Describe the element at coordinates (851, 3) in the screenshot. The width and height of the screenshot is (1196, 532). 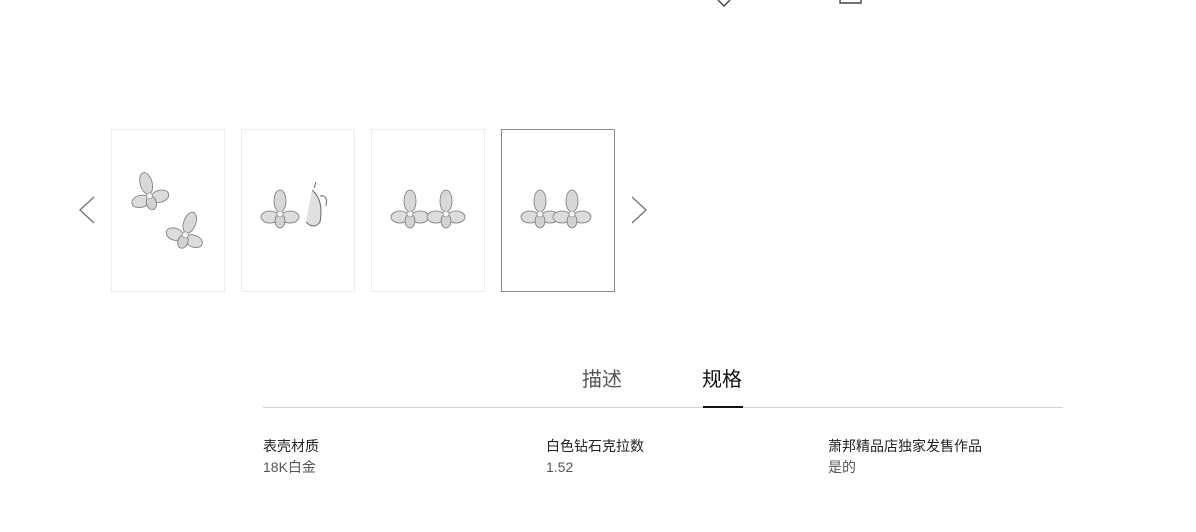
I see `bag-icon` at that location.